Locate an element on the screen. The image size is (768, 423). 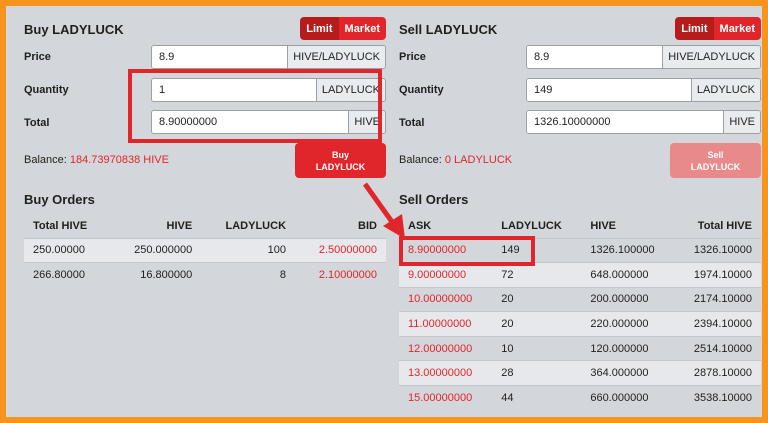
ladyluck-cell: 28 is located at coordinates (537, 373).